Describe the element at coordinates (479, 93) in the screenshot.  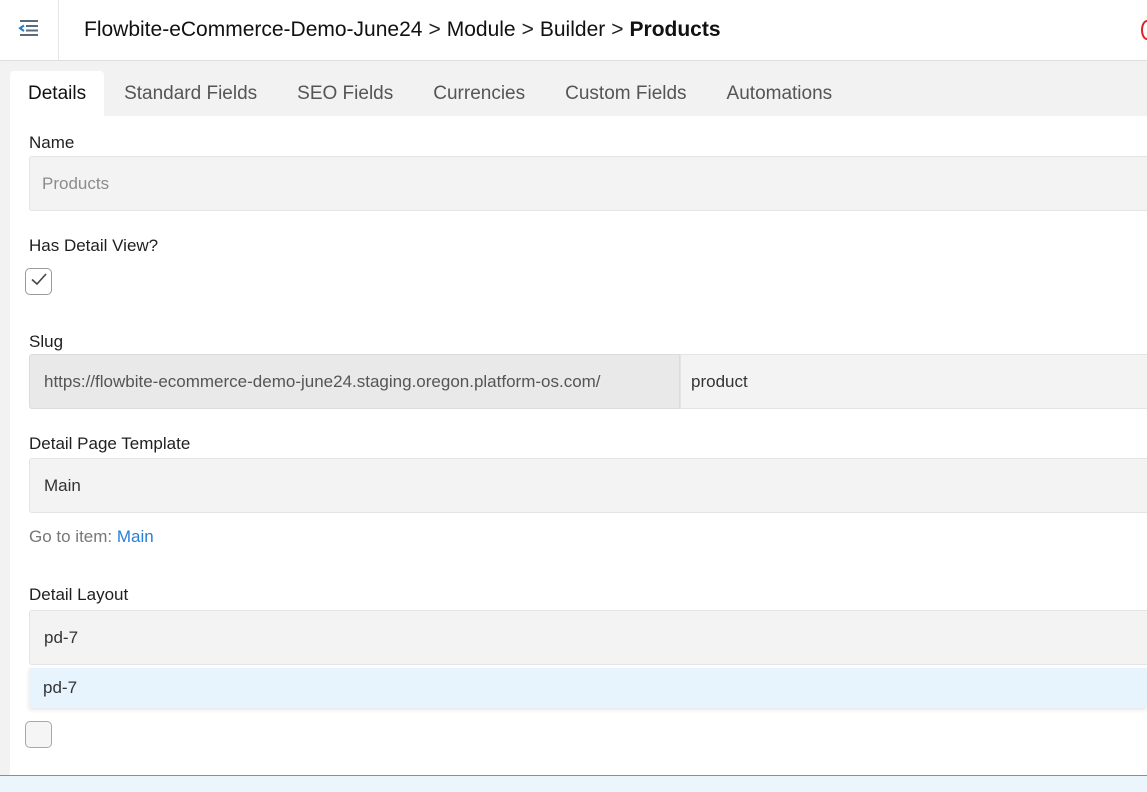
I see `tab-currencies: Currencies` at that location.